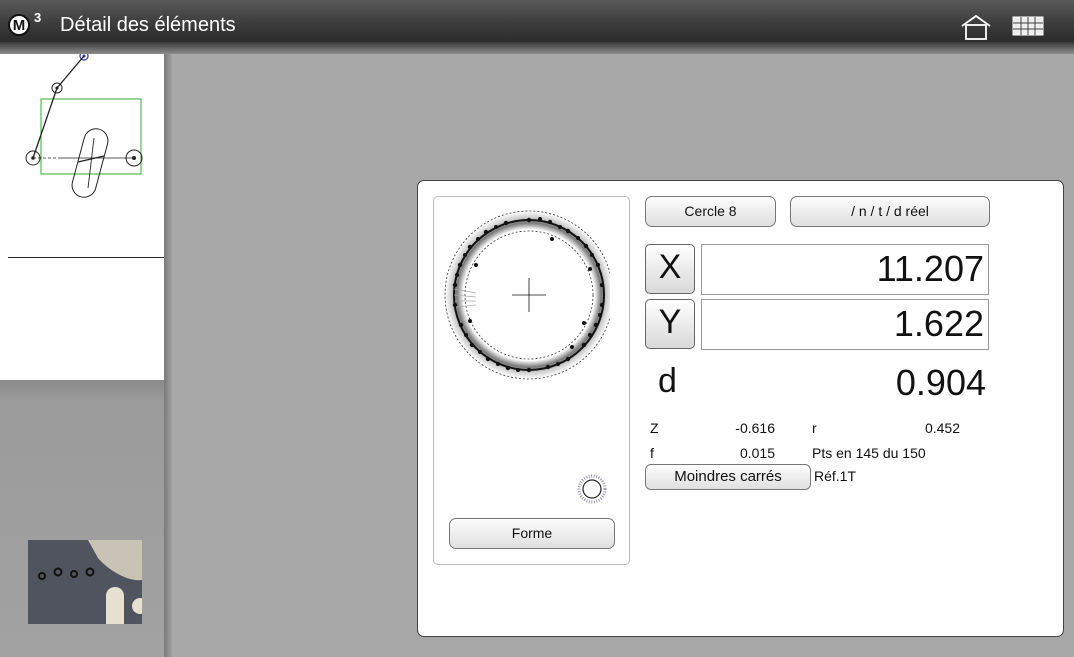 The width and height of the screenshot is (1074, 657). Describe the element at coordinates (1028, 26) in the screenshot. I see `grid-view-icon` at that location.